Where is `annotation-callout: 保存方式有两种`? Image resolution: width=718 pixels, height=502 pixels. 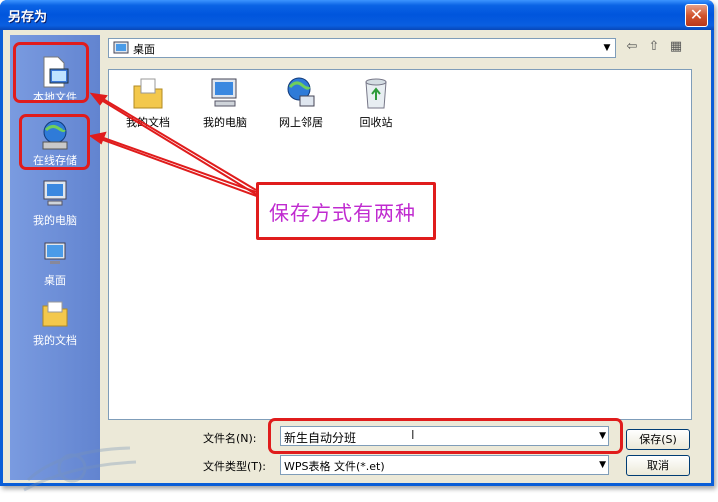 annotation-callout: 保存方式有两种 is located at coordinates (346, 211).